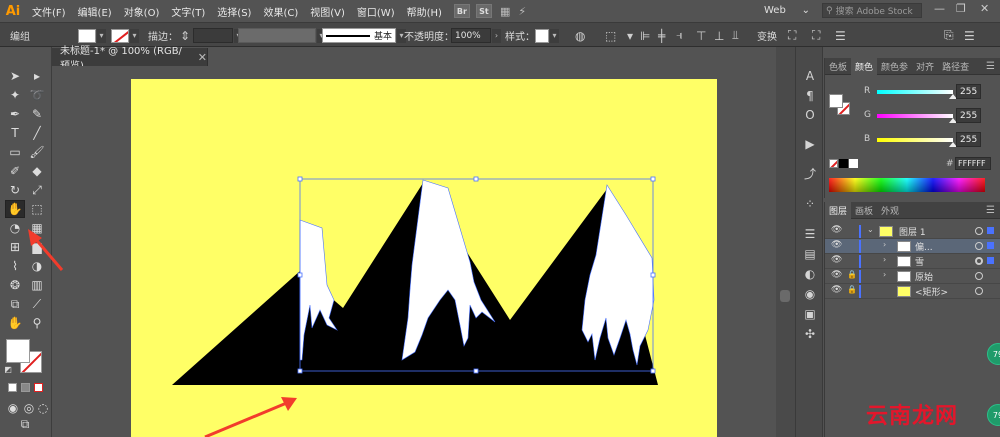 The width and height of the screenshot is (1000, 437). I want to click on tab-color-guide: 颜色参, so click(894, 66).